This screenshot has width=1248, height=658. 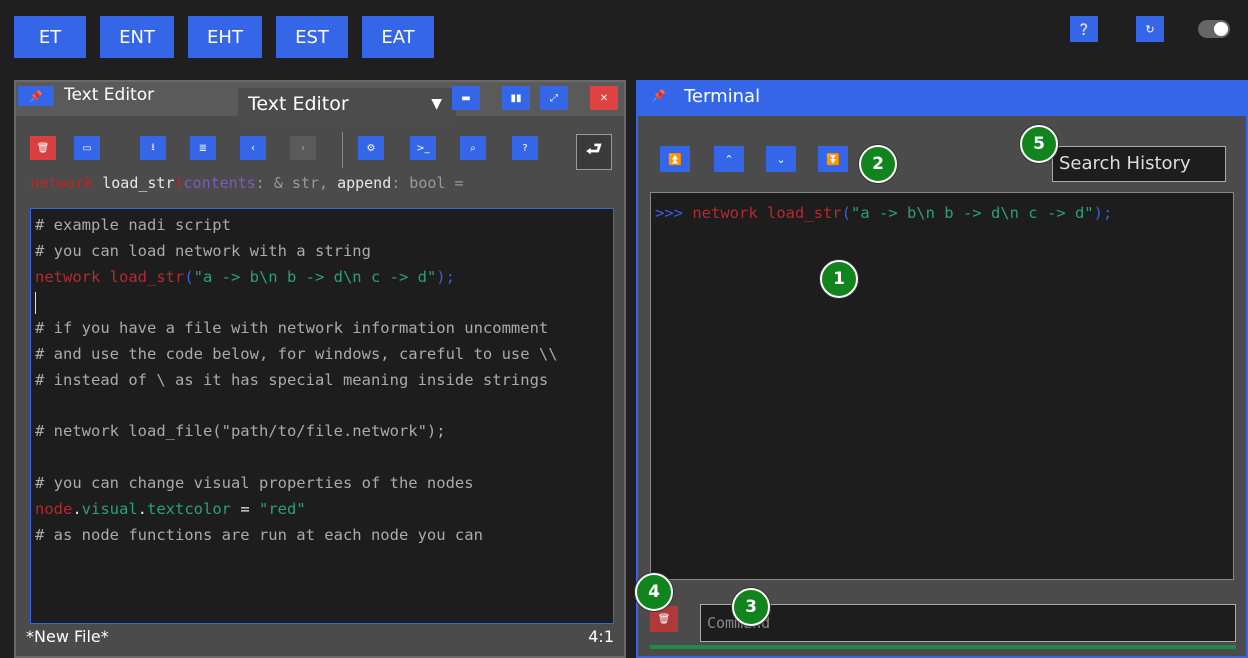 What do you see at coordinates (762, 213) in the screenshot?
I see `cmd-keyword: network load_str` at bounding box center [762, 213].